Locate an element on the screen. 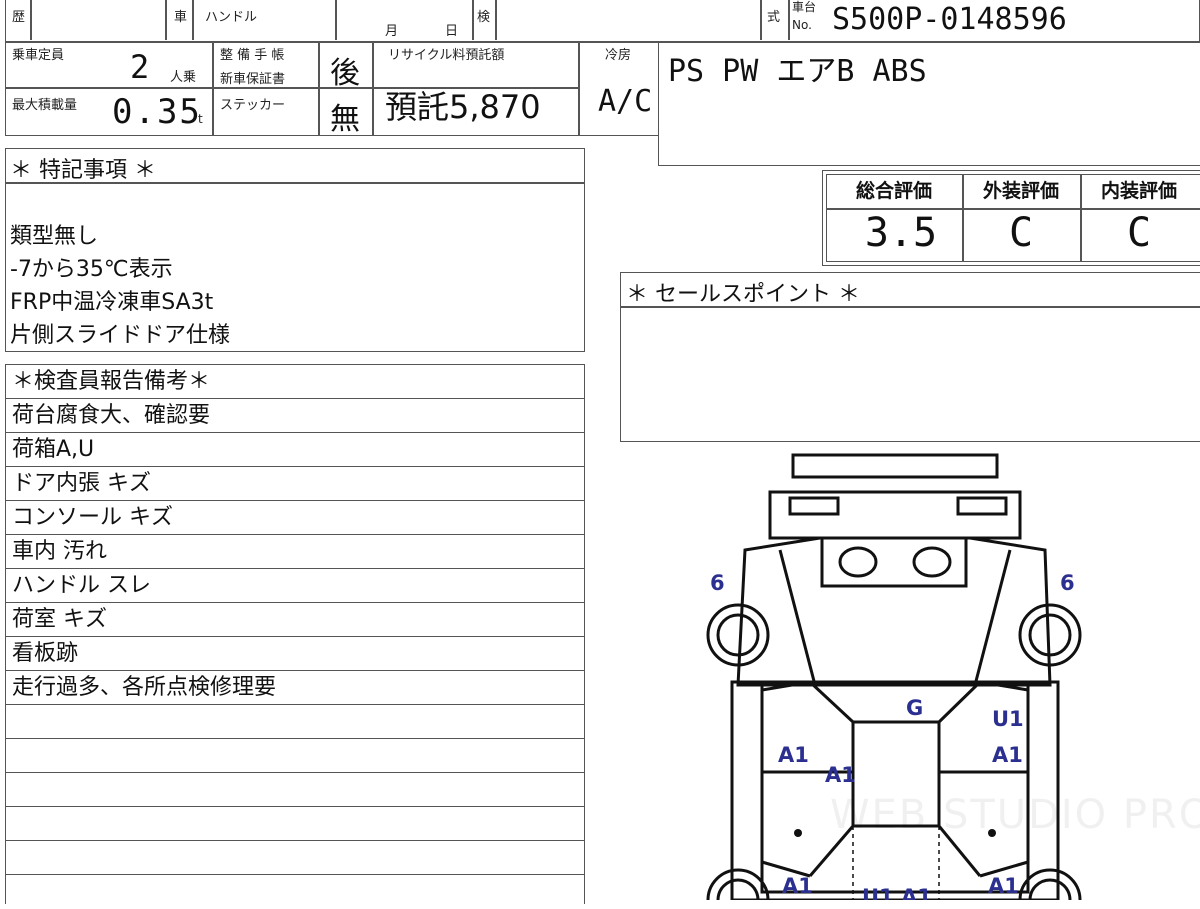  left-mirror is located at coordinates (858, 562).